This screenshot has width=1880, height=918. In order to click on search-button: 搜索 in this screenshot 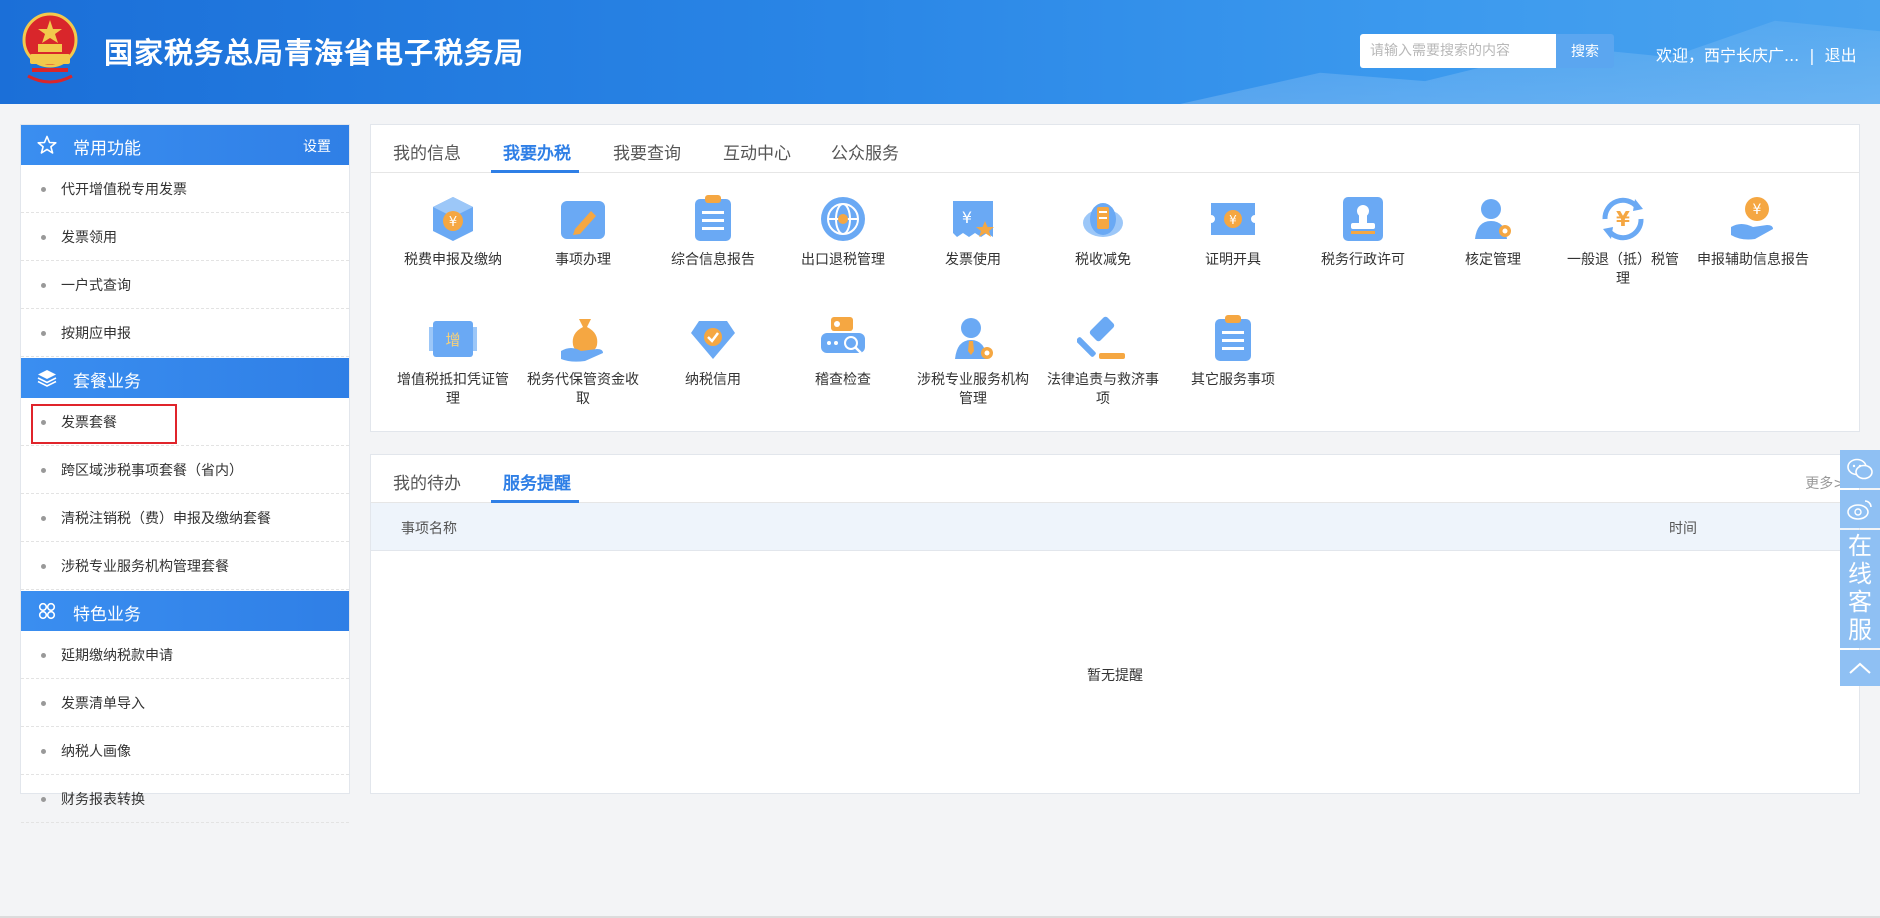, I will do `click(1585, 51)`.